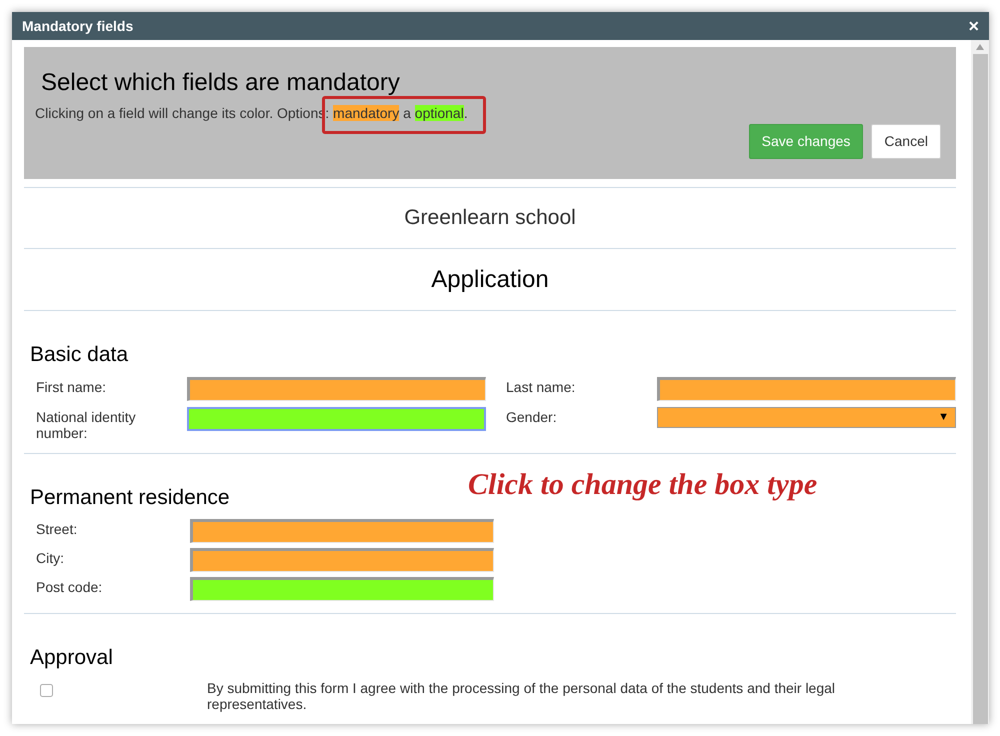 The height and width of the screenshot is (736, 1000). What do you see at coordinates (806, 417) in the screenshot?
I see `select-field: ▼` at bounding box center [806, 417].